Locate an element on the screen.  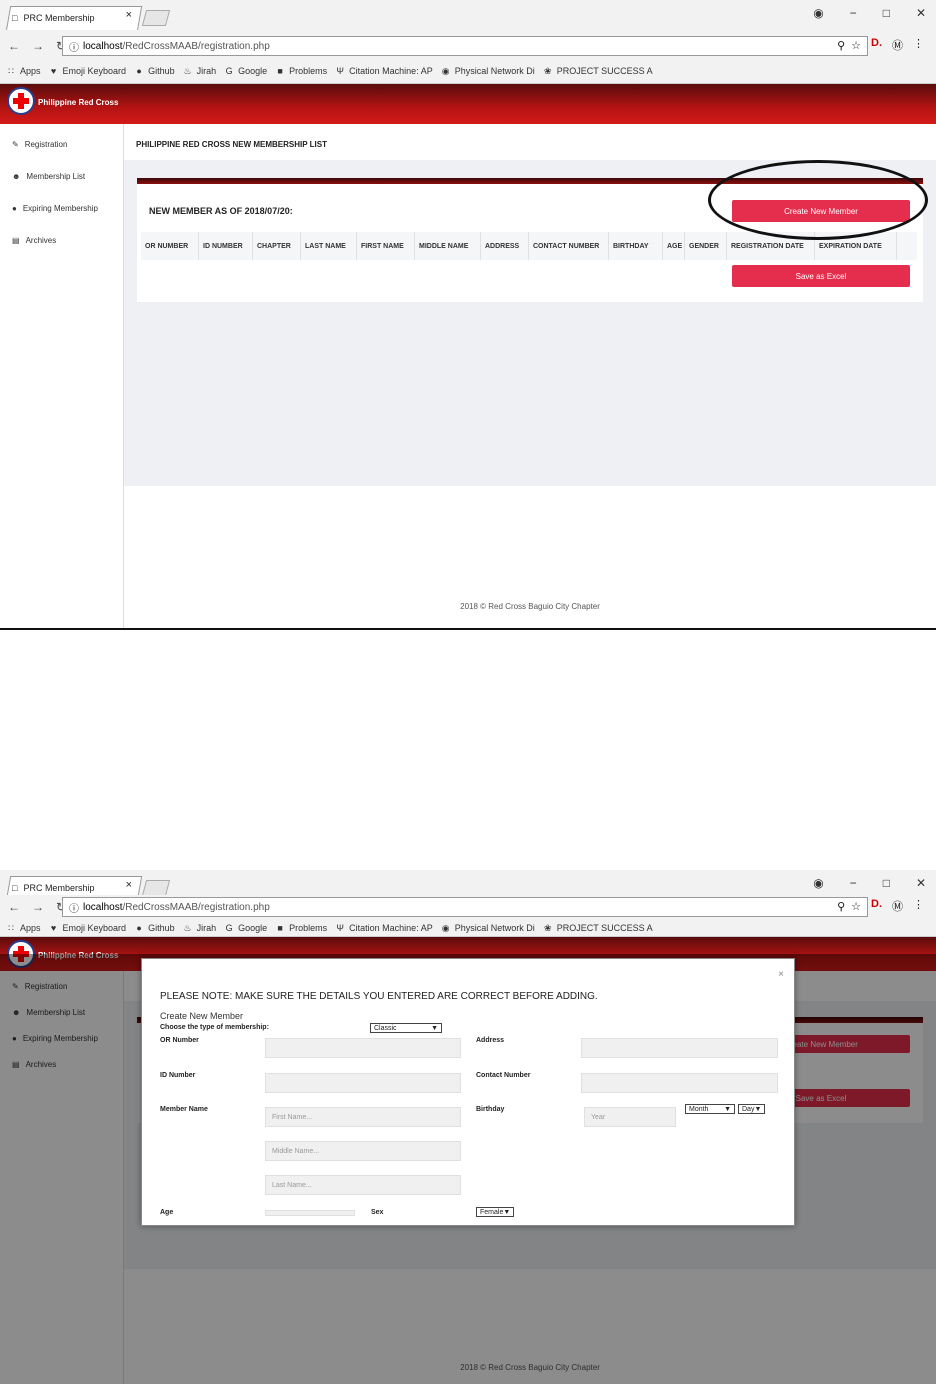
bookmark-label: Citation Machine: AP is located at coordinates (391, 927).